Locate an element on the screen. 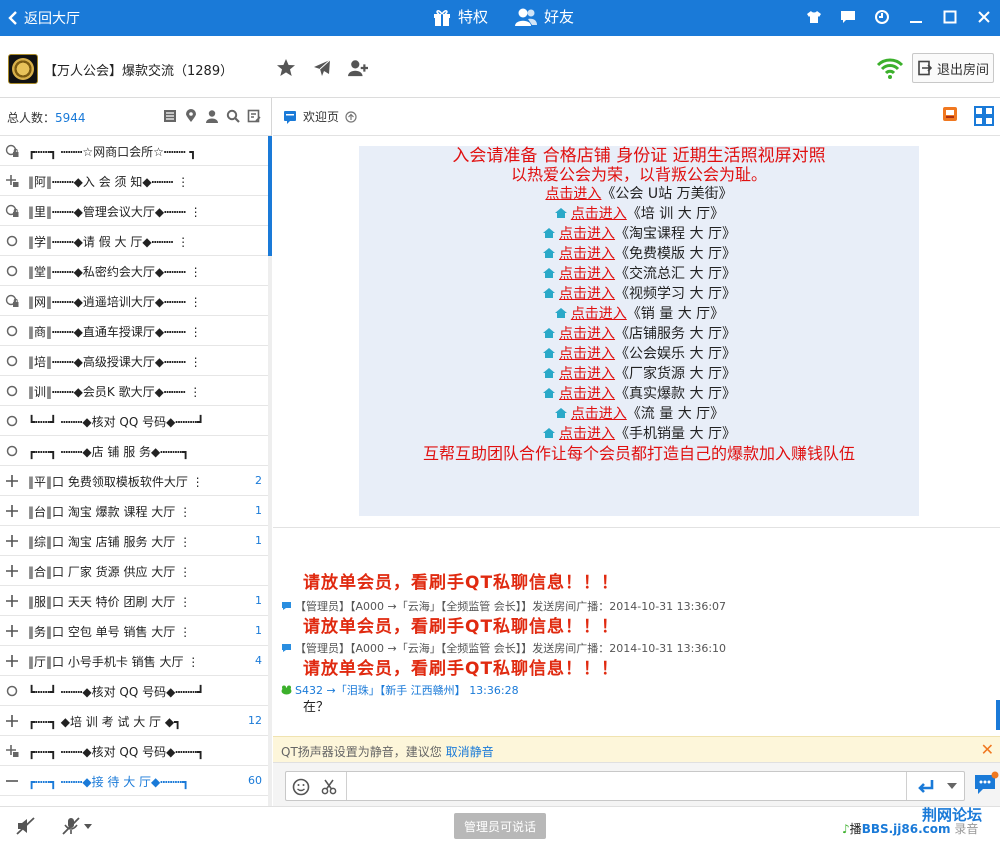  admin-speak-button: 管理员可说话 is located at coordinates (500, 826).